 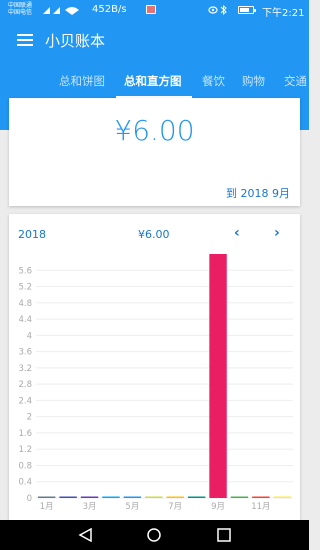 I want to click on x-tick-label: 7月, so click(x=175, y=507).